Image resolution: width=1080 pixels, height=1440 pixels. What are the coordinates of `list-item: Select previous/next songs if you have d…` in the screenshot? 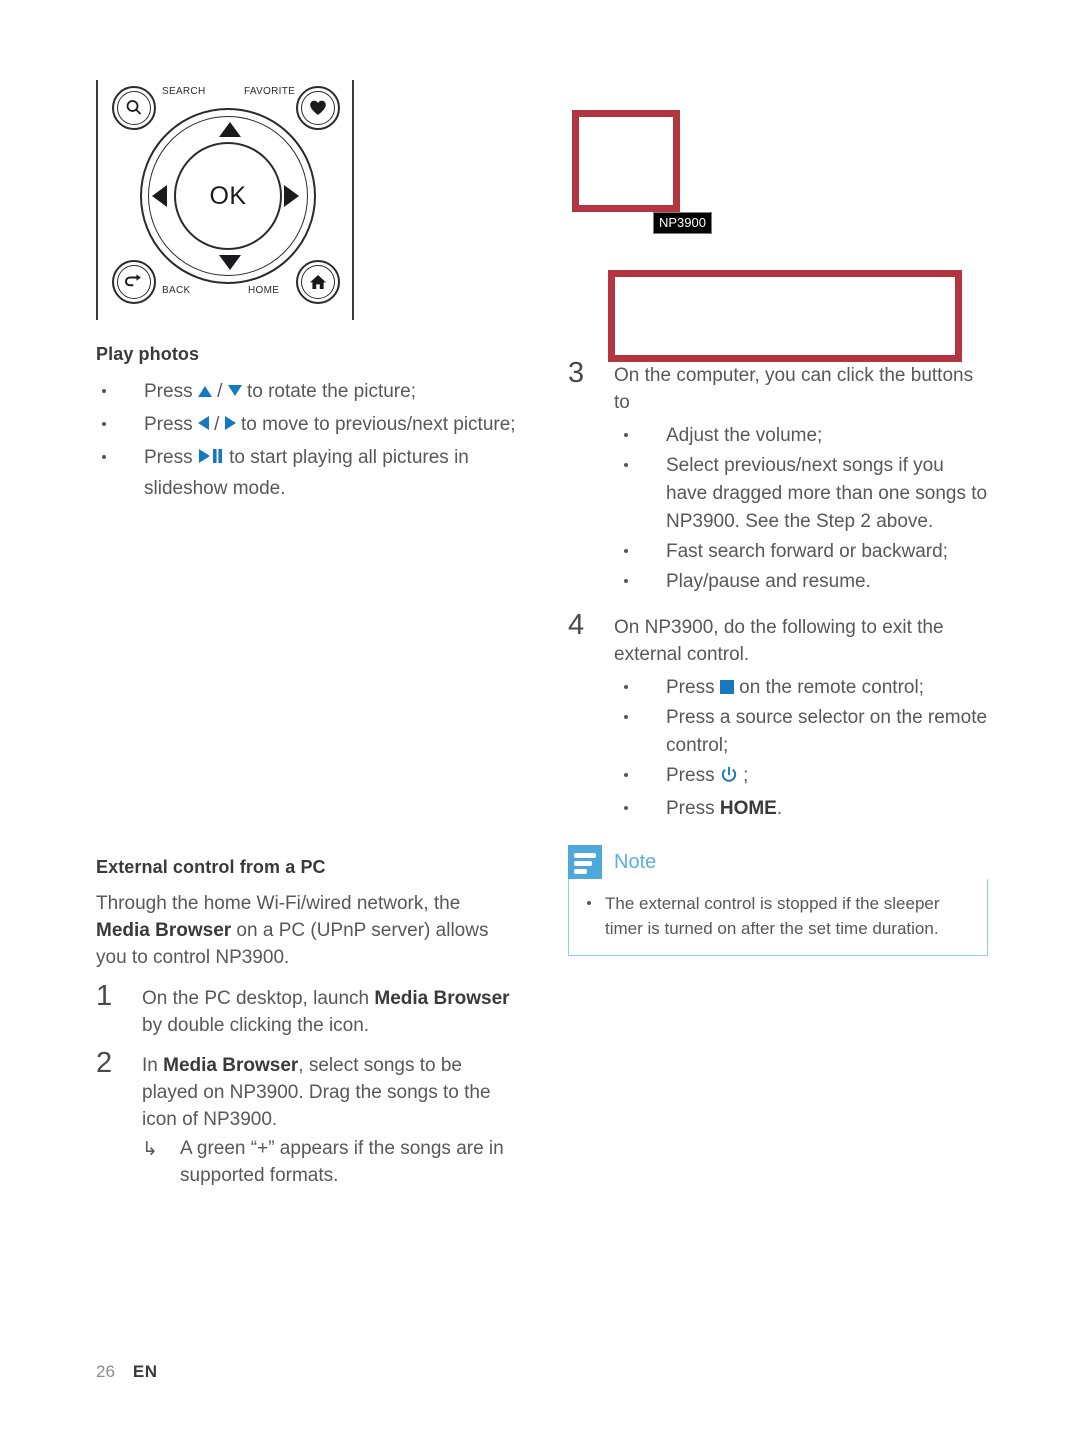 It's located at (801, 494).